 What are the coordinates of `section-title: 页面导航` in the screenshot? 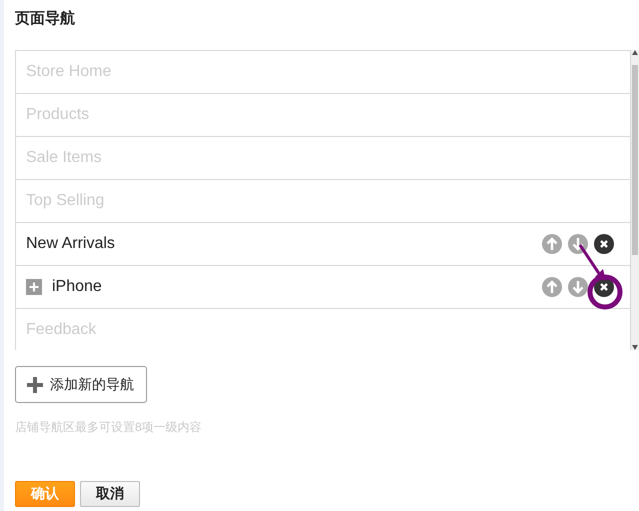 It's located at (45, 18).